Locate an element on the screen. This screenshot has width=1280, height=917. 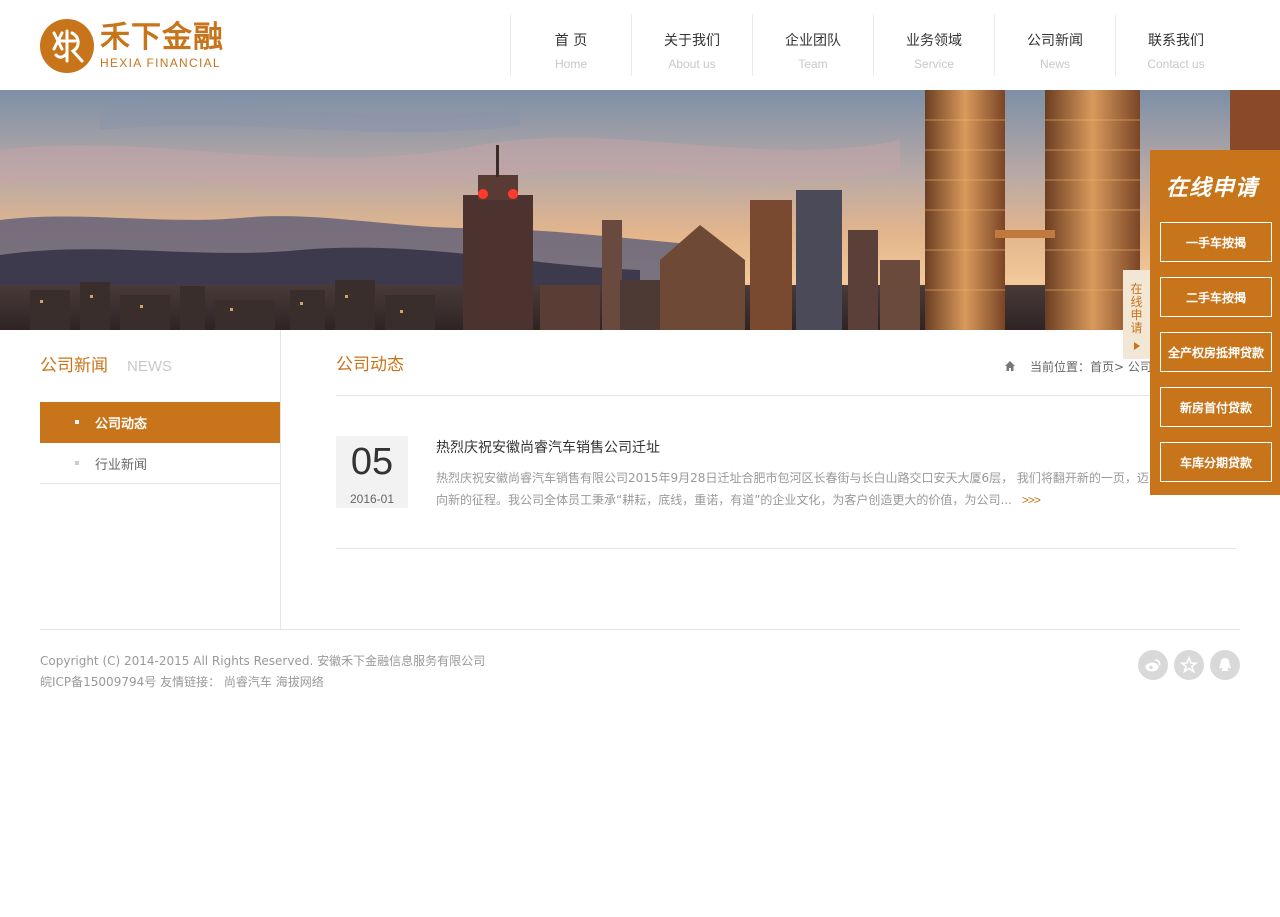
site-logo: 禾下金融 HEXIA FINANCIAL is located at coordinates (140, 46).